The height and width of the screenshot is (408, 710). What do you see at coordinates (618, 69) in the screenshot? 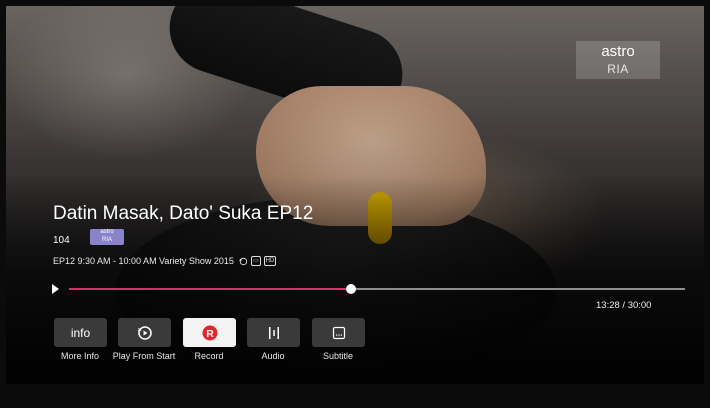
I see `watermark-line2: RIA` at bounding box center [618, 69].